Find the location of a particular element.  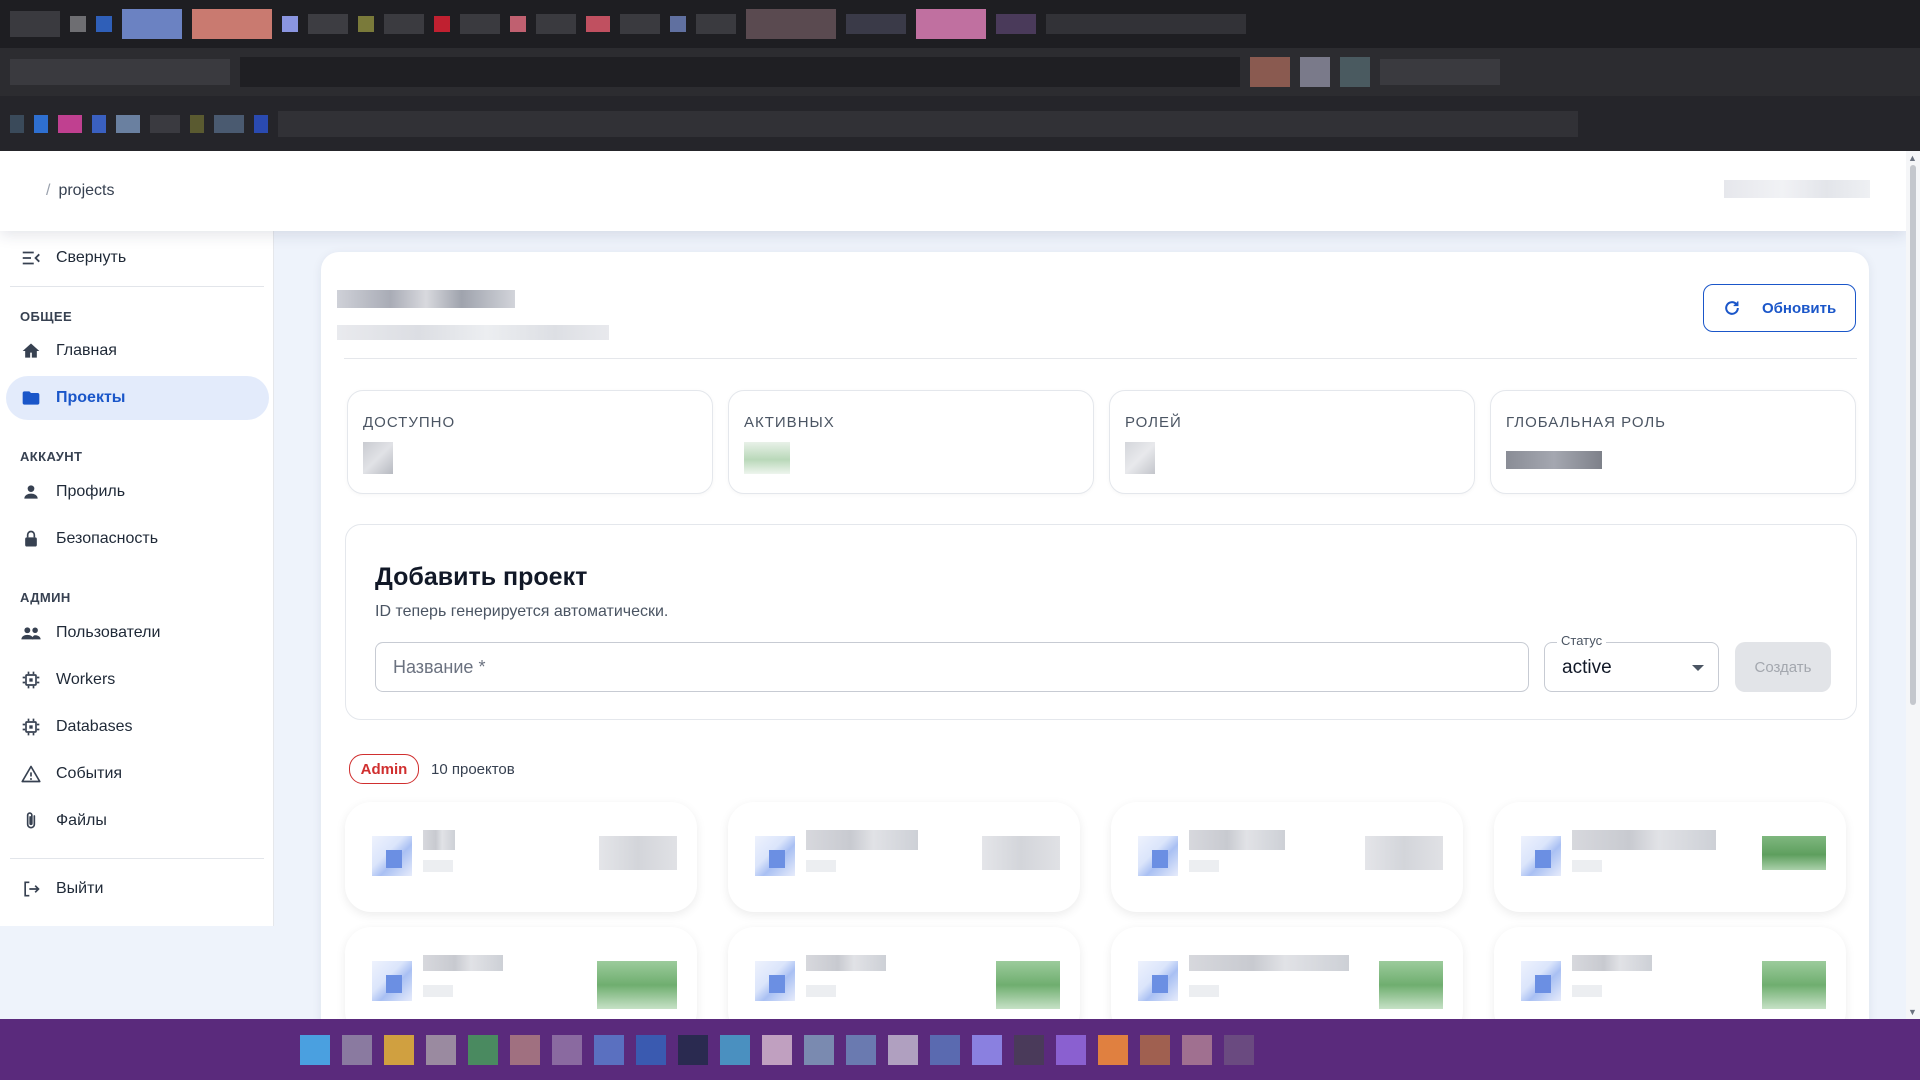

page-title-obscured is located at coordinates (426, 299).